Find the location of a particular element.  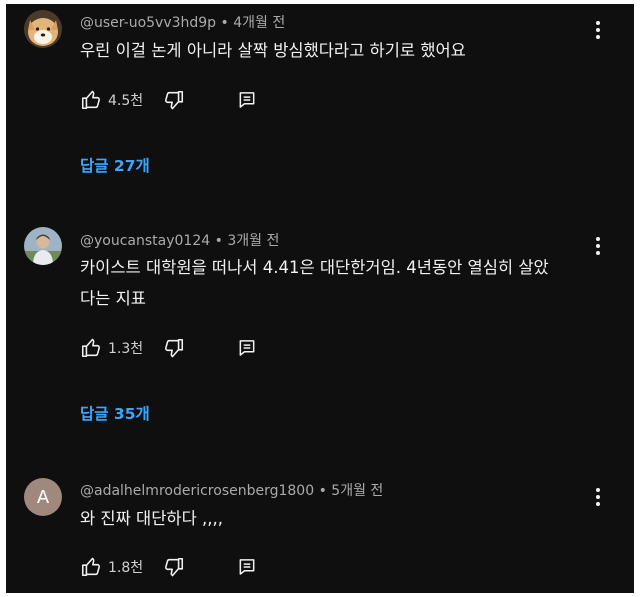

comment-text: 와 진짜 대단하다 ,,,, is located at coordinates (151, 518).